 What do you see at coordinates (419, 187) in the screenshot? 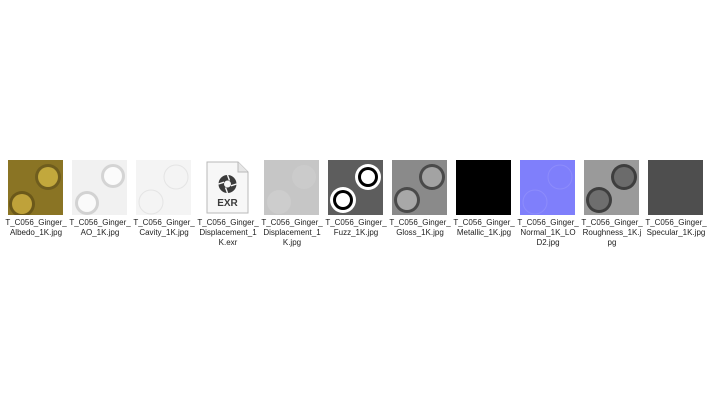
I see `gloss-thumbnail` at bounding box center [419, 187].